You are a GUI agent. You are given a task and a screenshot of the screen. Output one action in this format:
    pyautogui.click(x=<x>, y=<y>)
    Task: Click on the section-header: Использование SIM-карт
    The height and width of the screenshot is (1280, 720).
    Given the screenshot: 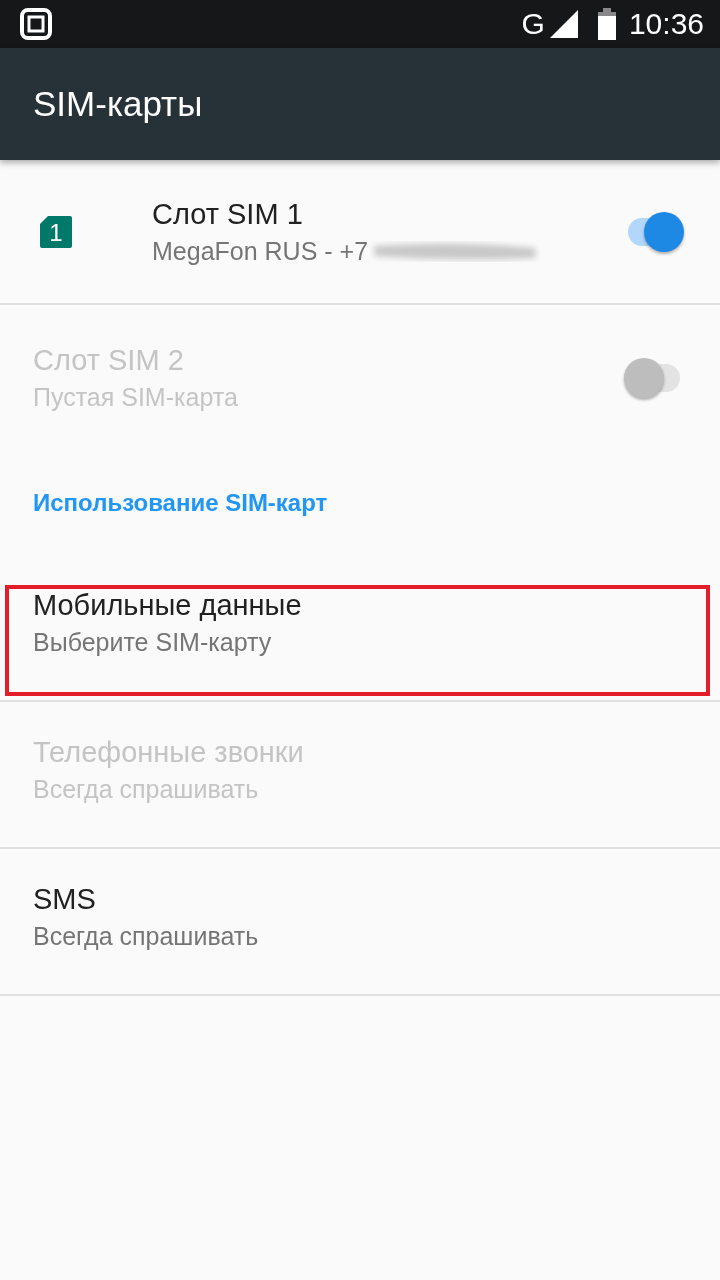 What is the action you would take?
    pyautogui.click(x=180, y=502)
    